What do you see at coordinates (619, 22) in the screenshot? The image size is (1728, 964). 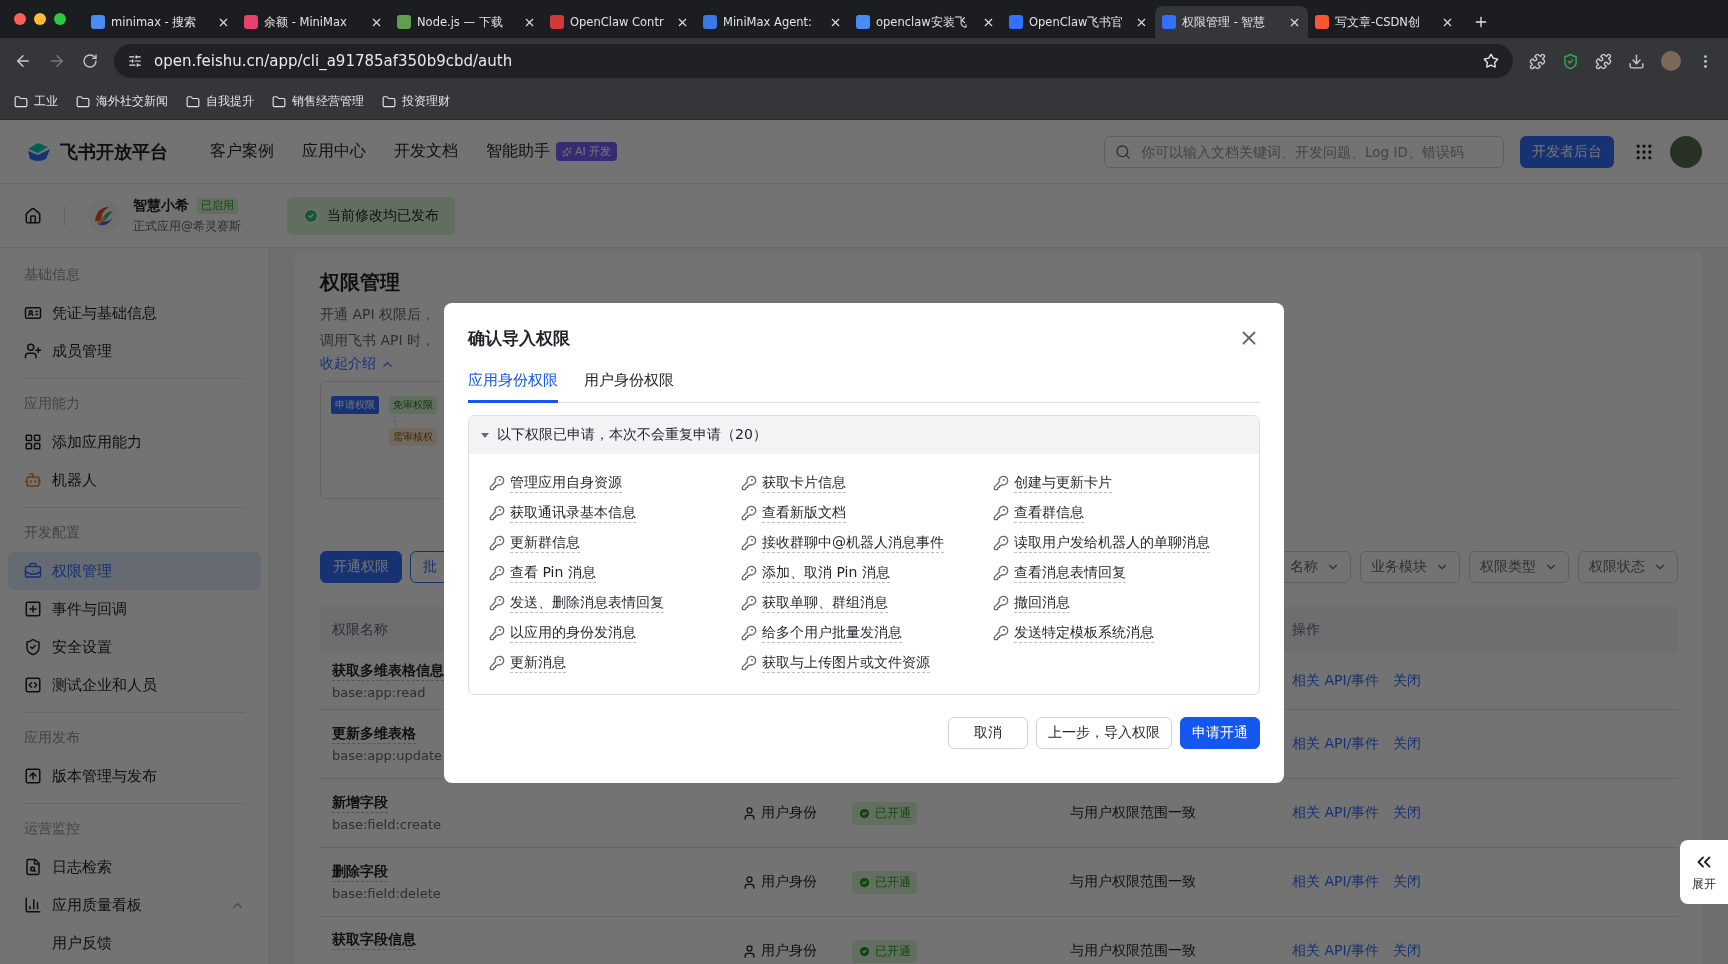 I see `browser-tab: OpenClaw Contr` at bounding box center [619, 22].